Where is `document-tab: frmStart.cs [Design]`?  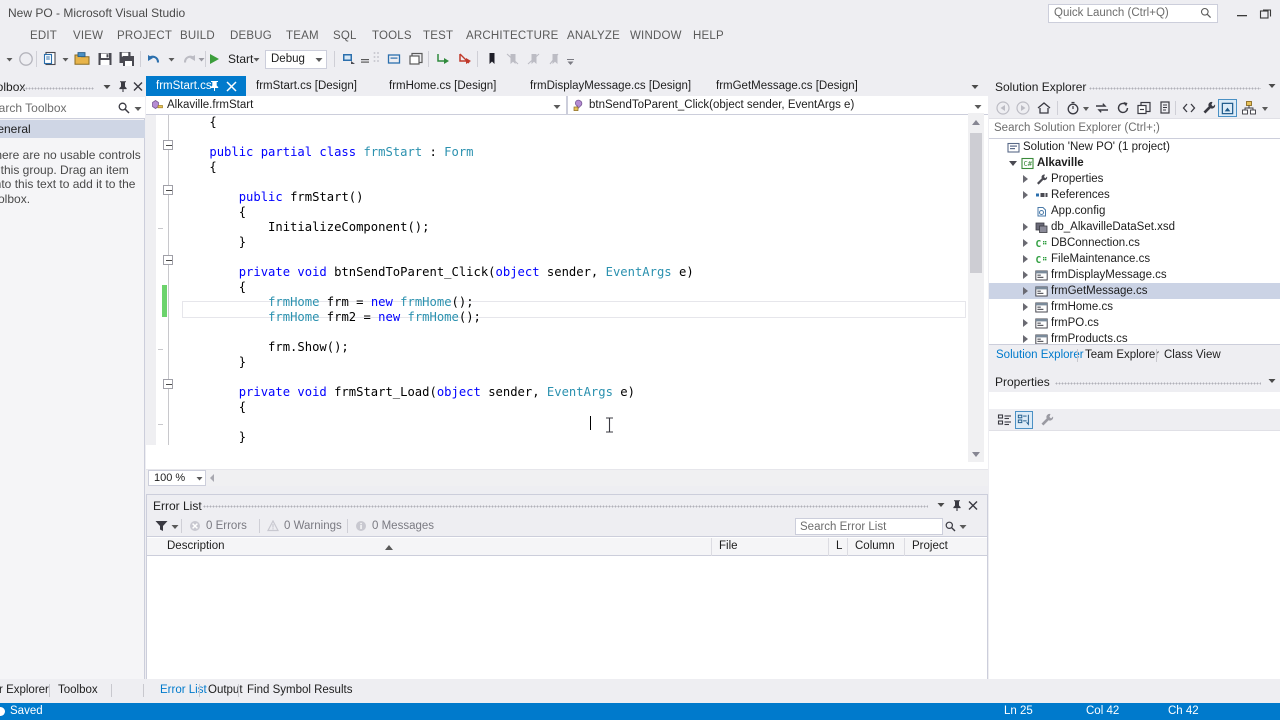
document-tab: frmStart.cs [Design] is located at coordinates (312, 86).